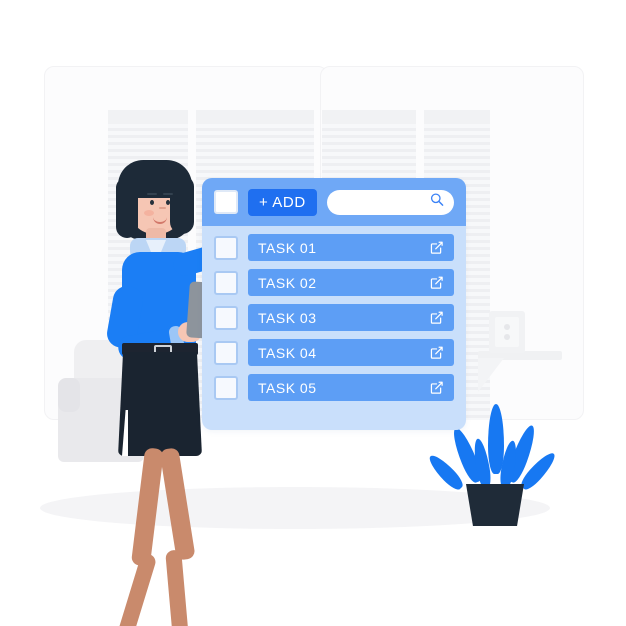 The image size is (626, 626). What do you see at coordinates (282, 202) in the screenshot?
I see `add-task-button: + ADD` at bounding box center [282, 202].